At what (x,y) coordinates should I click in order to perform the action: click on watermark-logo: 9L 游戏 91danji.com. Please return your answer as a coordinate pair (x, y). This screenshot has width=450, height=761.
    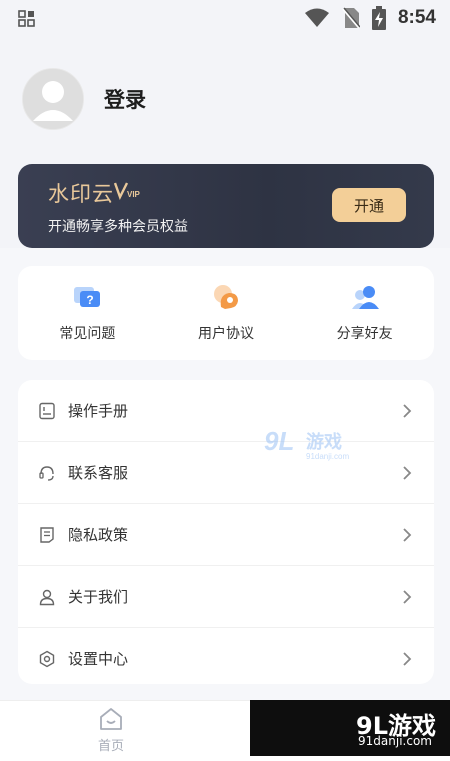
    Looking at the image, I should click on (306, 443).